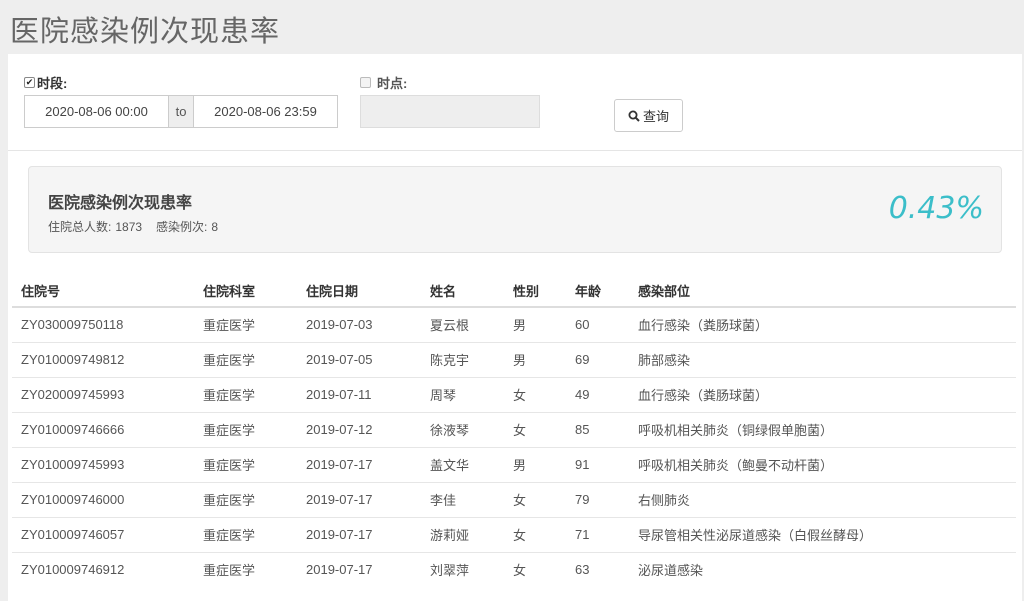 The height and width of the screenshot is (601, 1024). I want to click on timepoint-filter: ✔ 时点:, so click(383, 82).